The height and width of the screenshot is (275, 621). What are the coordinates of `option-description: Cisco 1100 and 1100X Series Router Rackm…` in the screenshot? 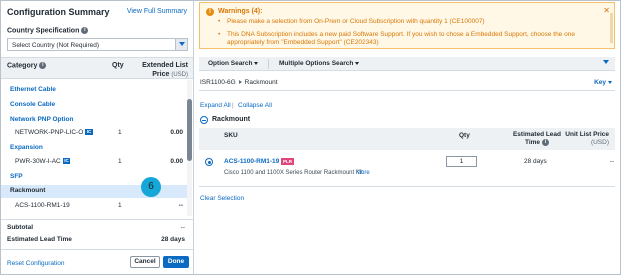 It's located at (293, 173).